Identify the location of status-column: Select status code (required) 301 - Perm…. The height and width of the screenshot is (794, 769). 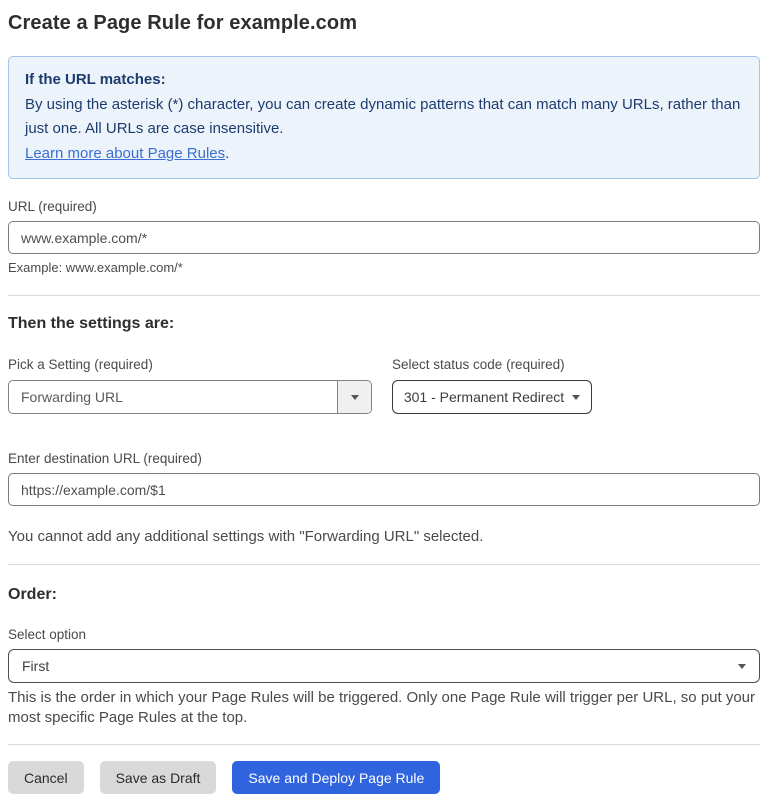
(492, 375).